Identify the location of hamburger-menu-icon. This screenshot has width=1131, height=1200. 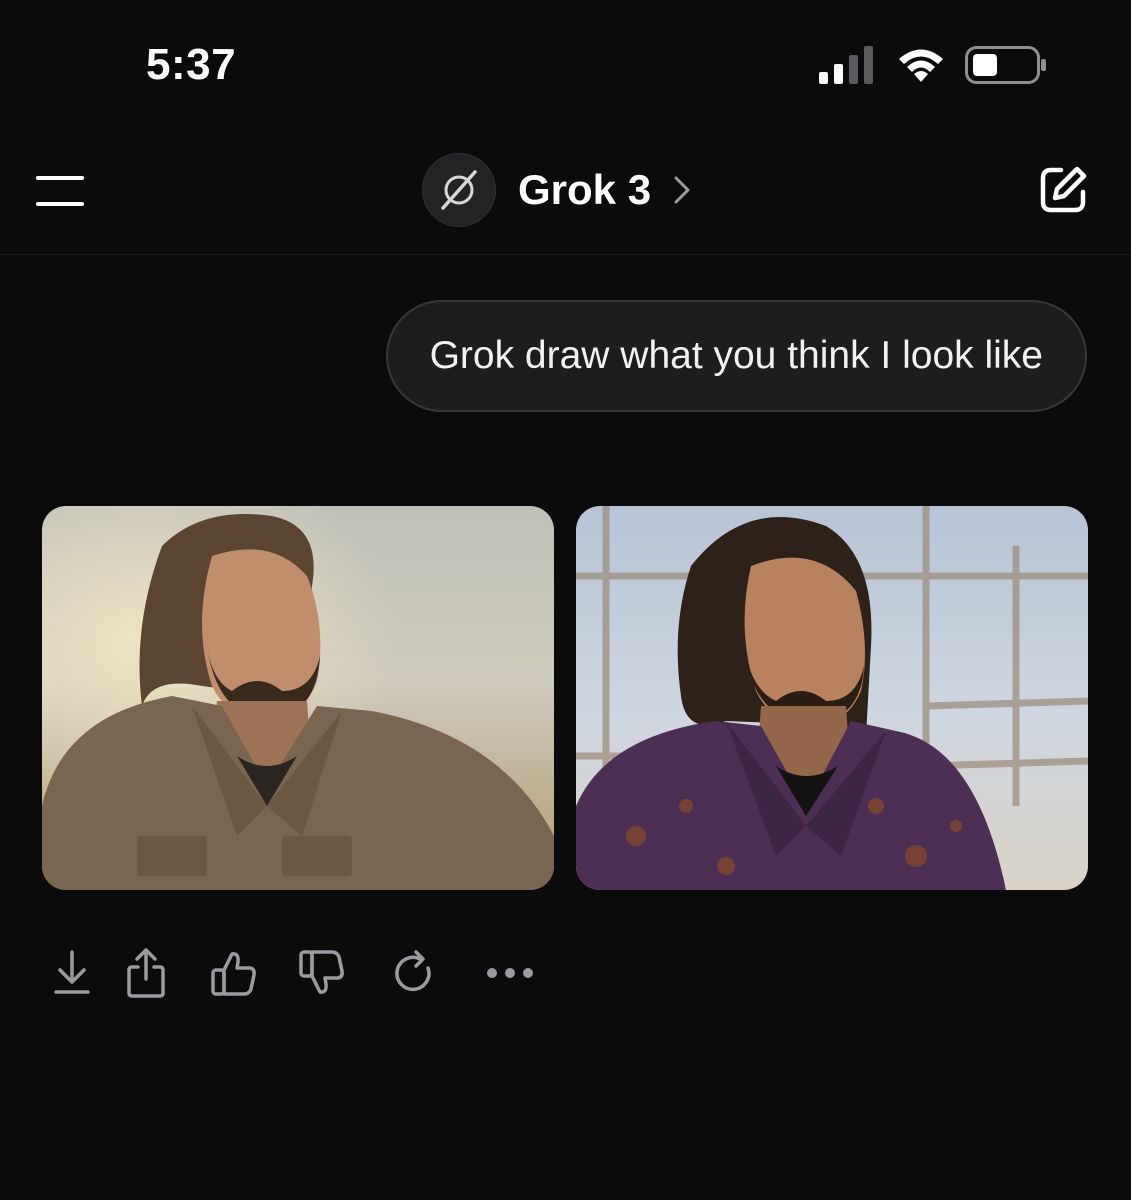
(60, 191).